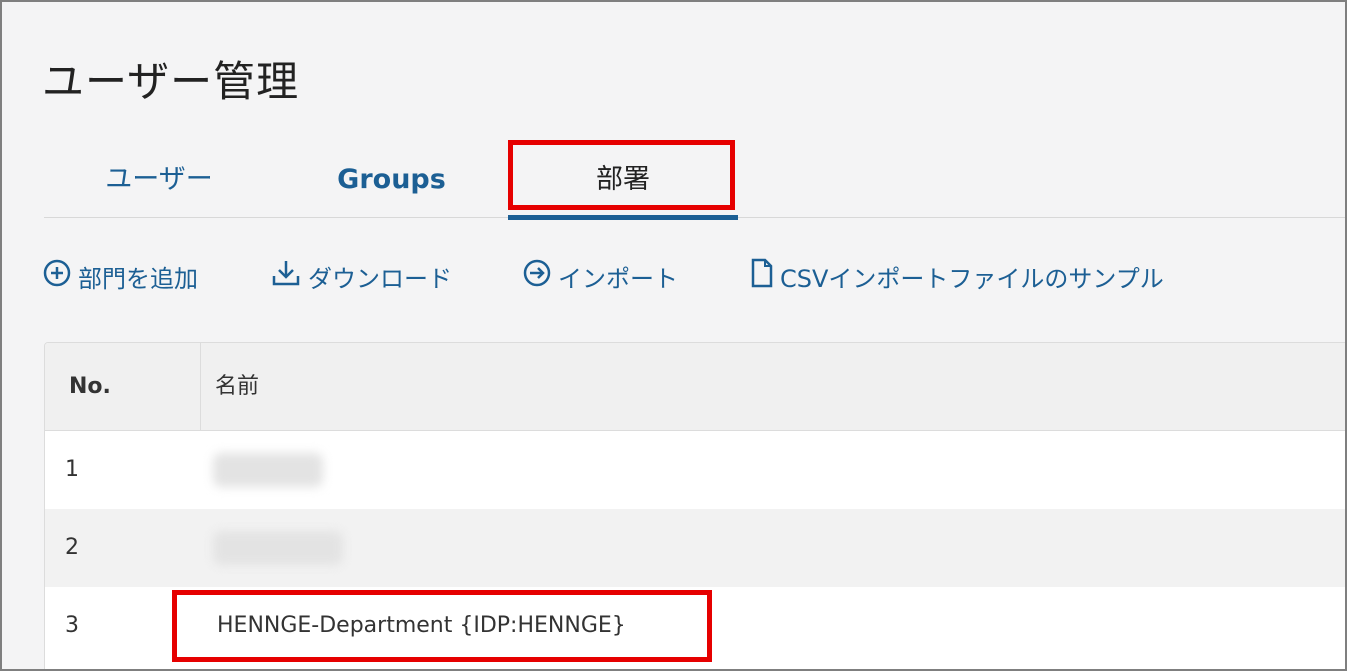 Image resolution: width=1347 pixels, height=671 pixels. Describe the element at coordinates (623, 217) in the screenshot. I see `active-tab-indicator` at that location.